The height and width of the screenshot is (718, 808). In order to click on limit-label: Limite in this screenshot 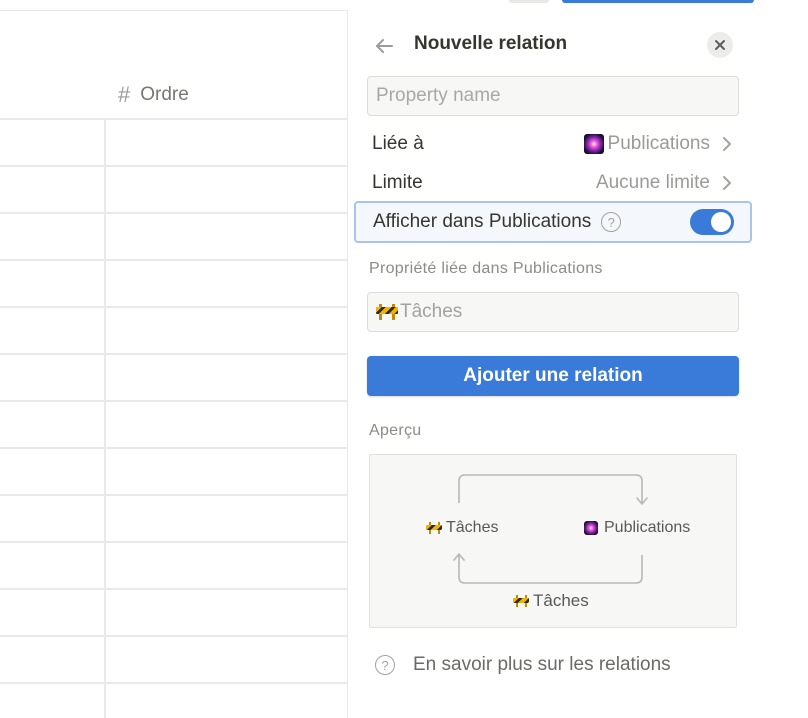, I will do `click(397, 182)`.